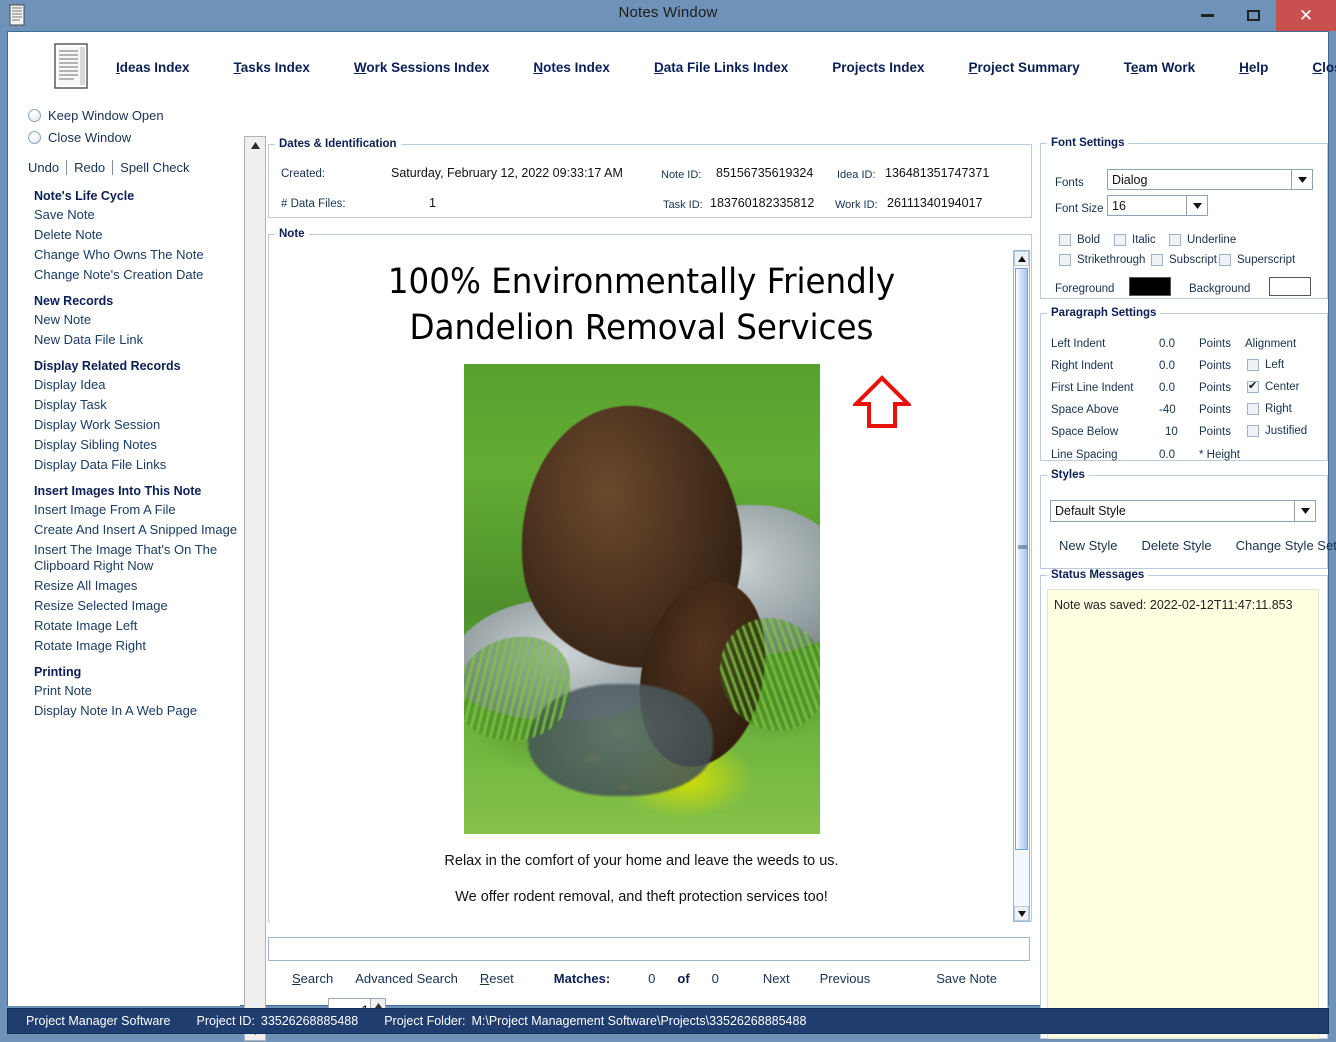 The image size is (1336, 1042). I want to click on redo-button: Redo, so click(89, 167).